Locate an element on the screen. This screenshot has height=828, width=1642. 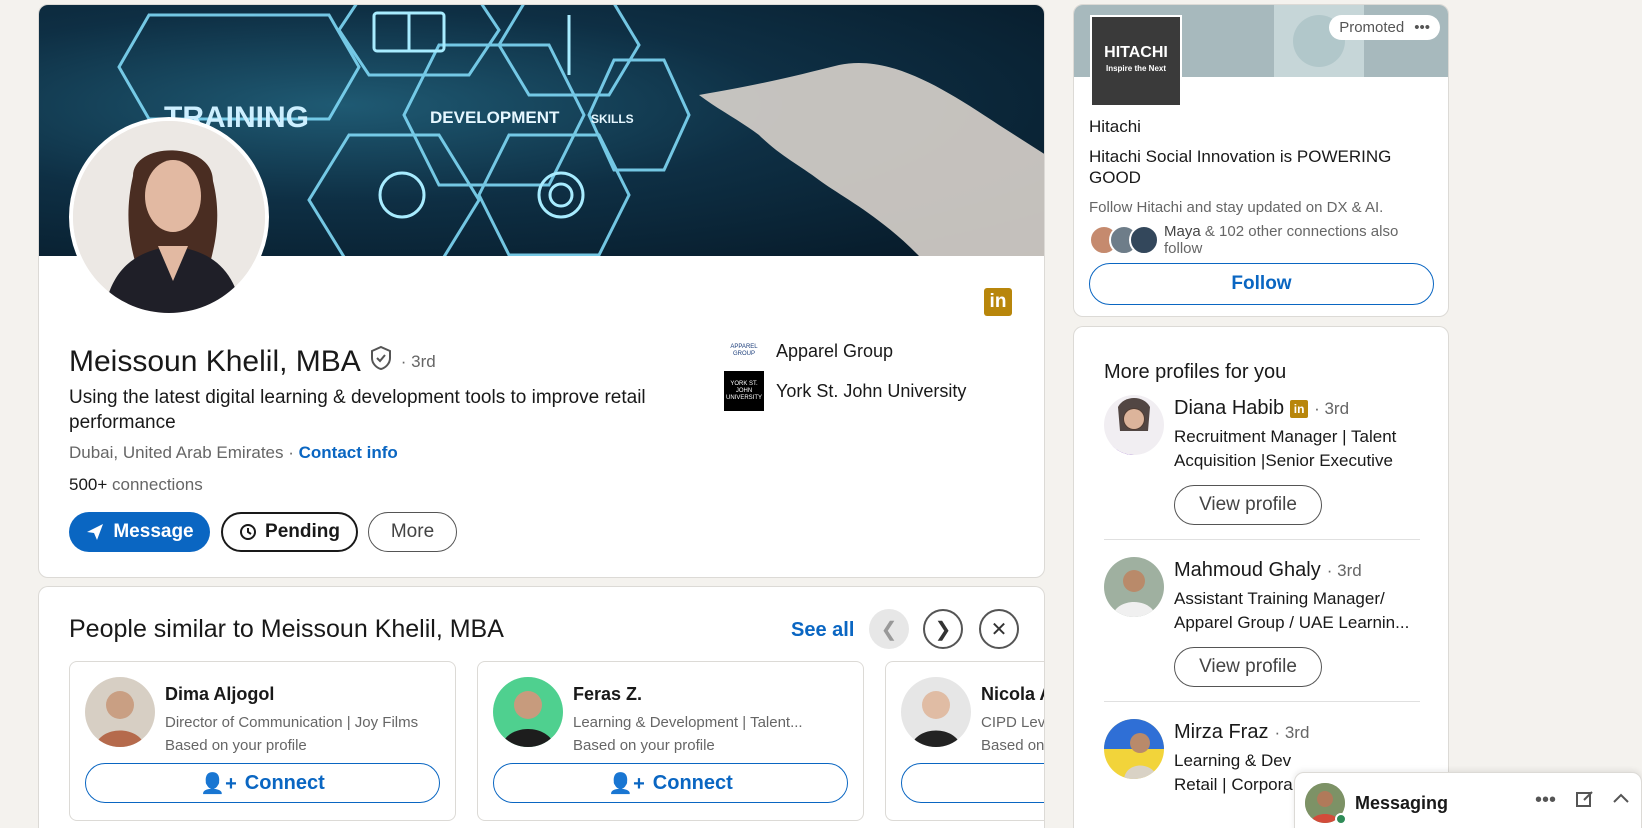
org-apparel-group: APPAREL GROUP Apparel Group is located at coordinates (808, 351).